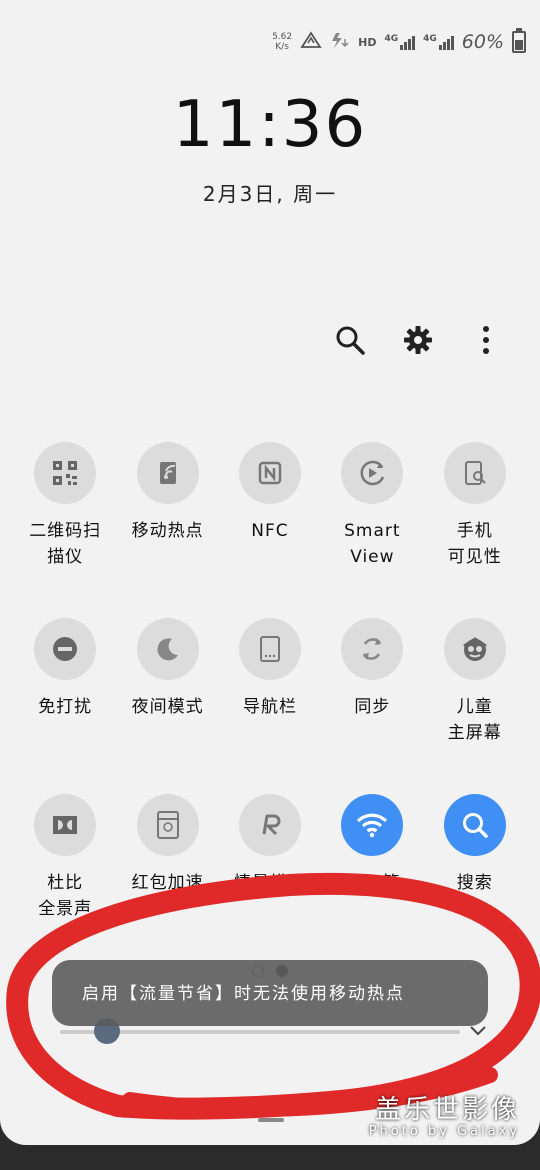 The image size is (540, 1170). Describe the element at coordinates (430, 39) in the screenshot. I see `network-type-2: 4G` at that location.